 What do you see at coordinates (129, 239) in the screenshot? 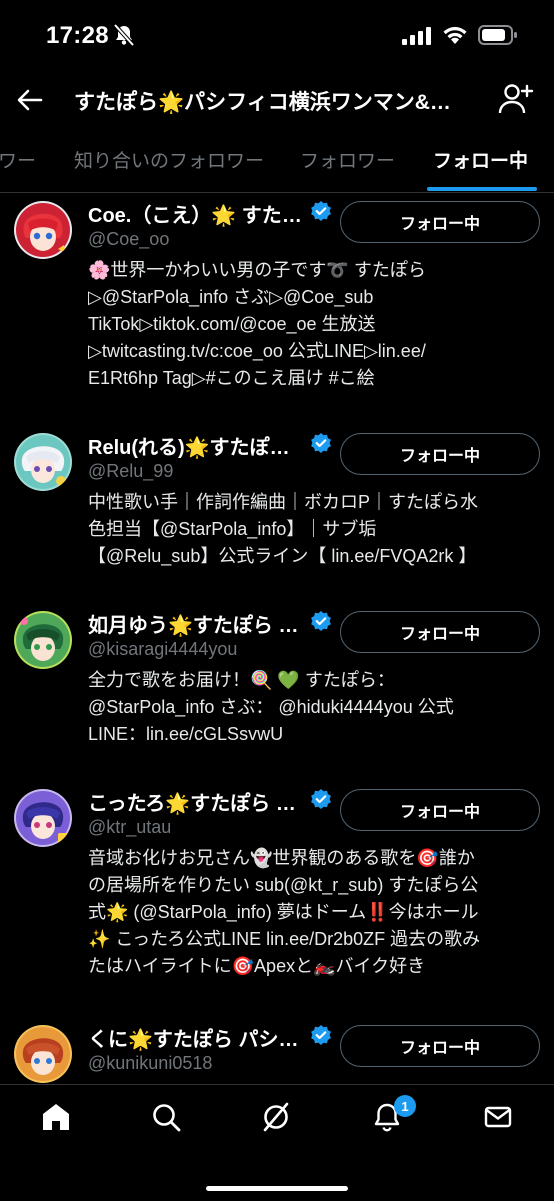
I see `user-handle: @Coe_oo` at bounding box center [129, 239].